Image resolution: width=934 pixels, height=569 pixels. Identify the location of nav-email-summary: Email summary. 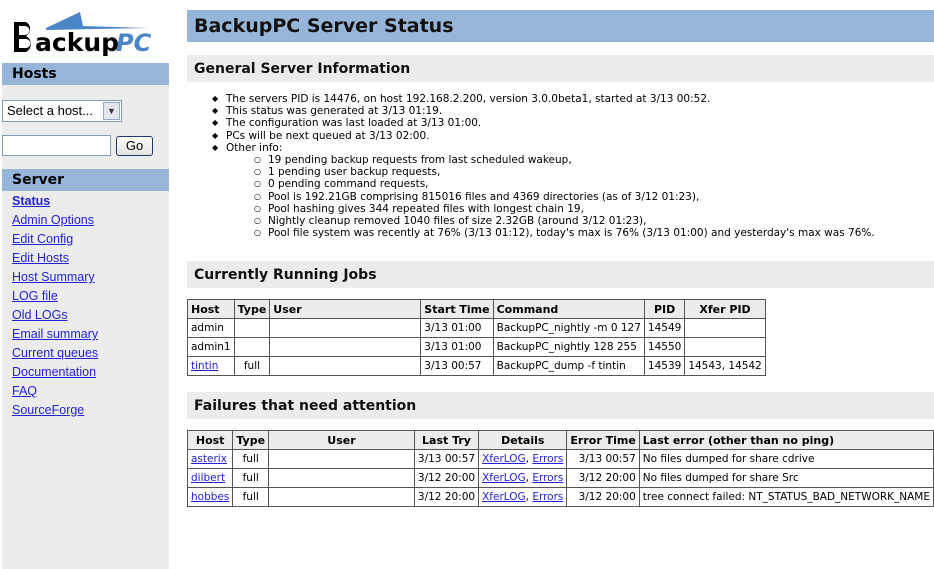
(55, 335).